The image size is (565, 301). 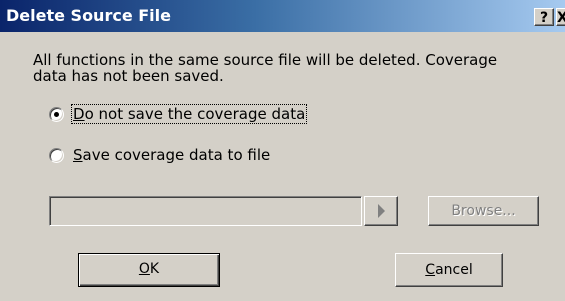 What do you see at coordinates (78, 155) in the screenshot?
I see `mnemonic-s: S` at bounding box center [78, 155].